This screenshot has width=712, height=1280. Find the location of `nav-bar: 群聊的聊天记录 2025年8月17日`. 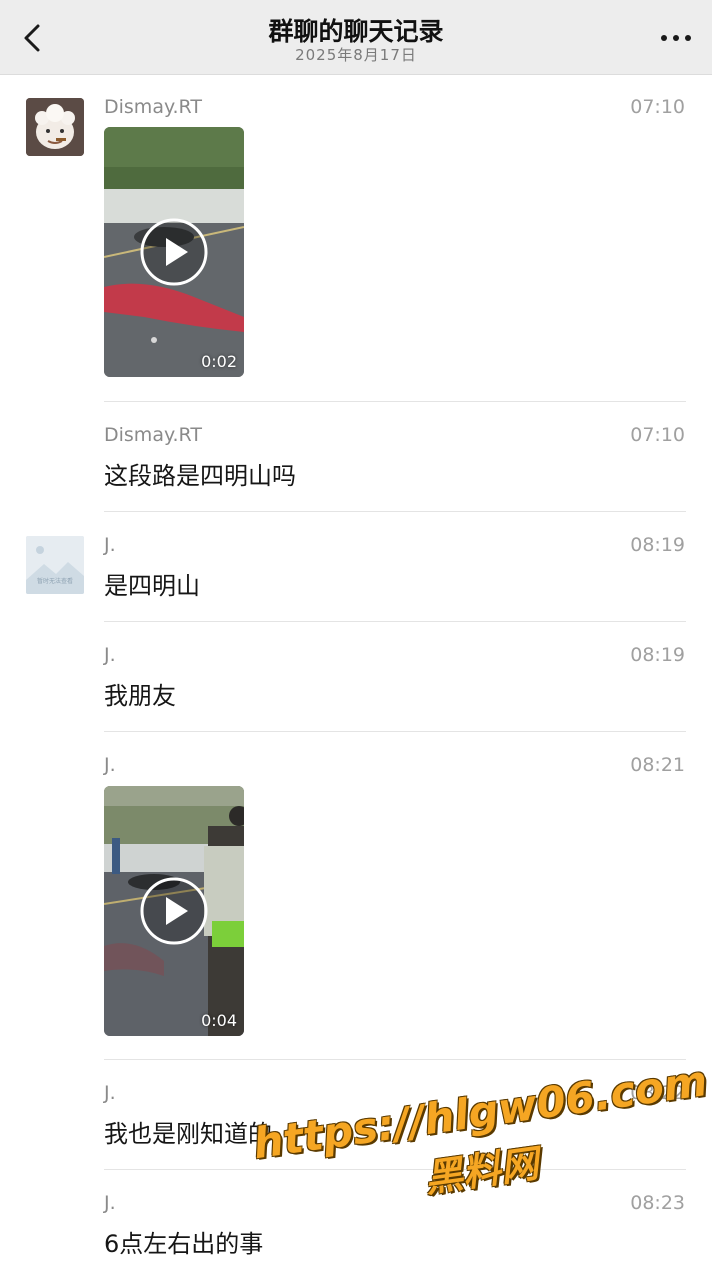

nav-bar: 群聊的聊天记录 2025年8月17日 is located at coordinates (356, 37).